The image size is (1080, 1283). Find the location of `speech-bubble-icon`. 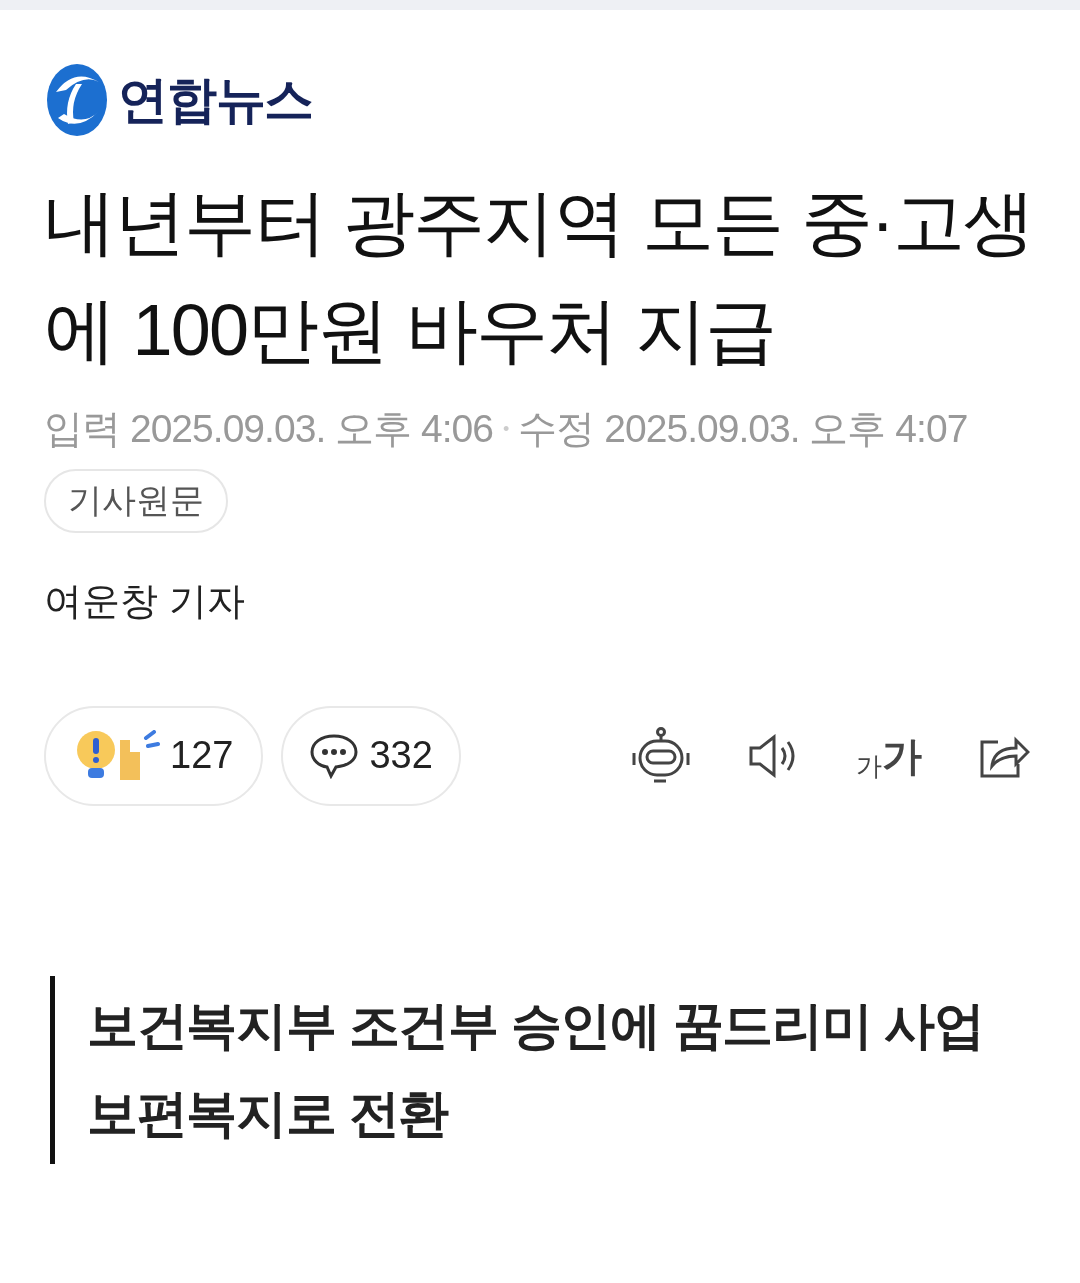

speech-bubble-icon is located at coordinates (334, 755).